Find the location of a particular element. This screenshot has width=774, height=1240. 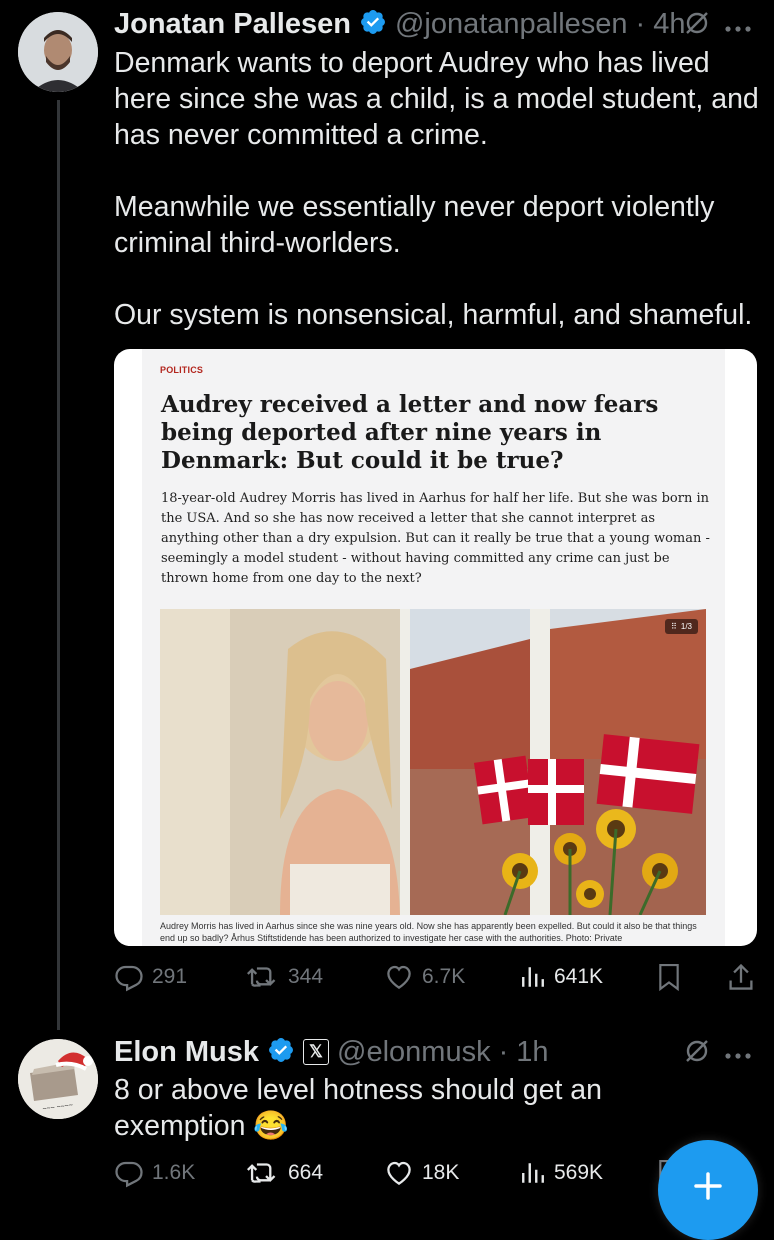

views-button: 569K is located at coordinates (561, 1173).